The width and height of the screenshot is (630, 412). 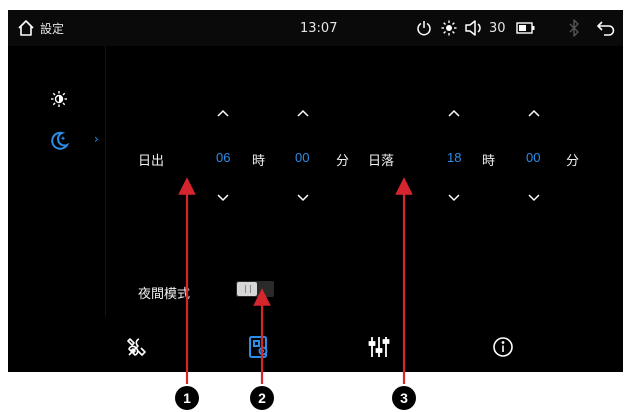 I want to click on home-icon, so click(x=26, y=28).